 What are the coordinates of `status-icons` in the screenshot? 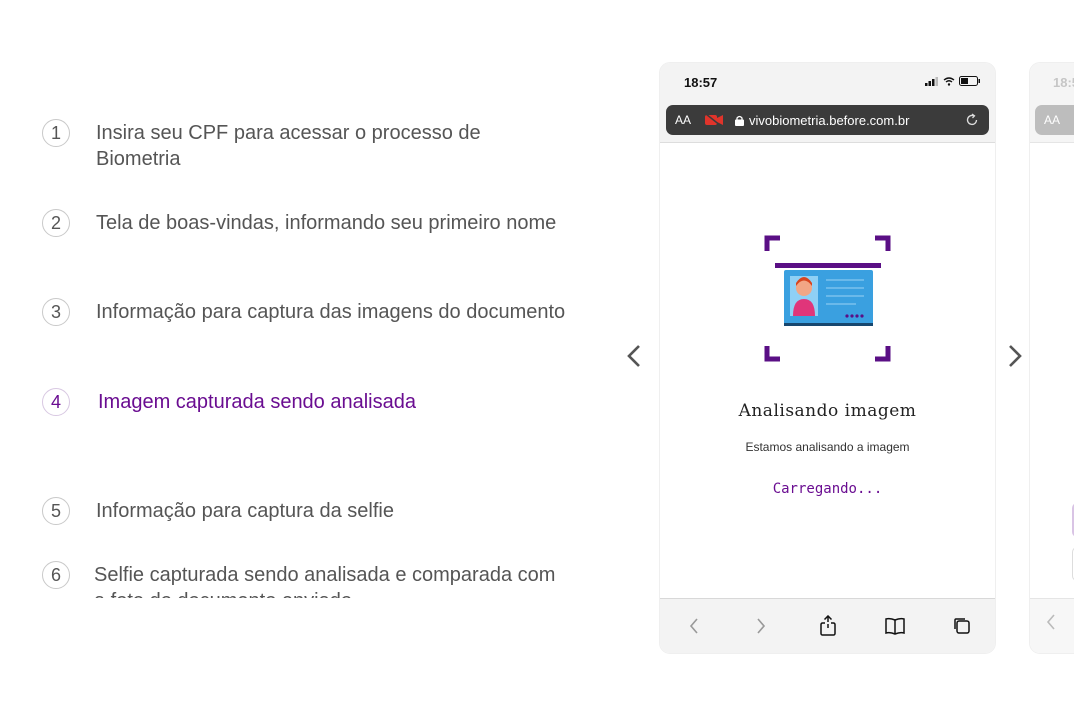 It's located at (953, 81).